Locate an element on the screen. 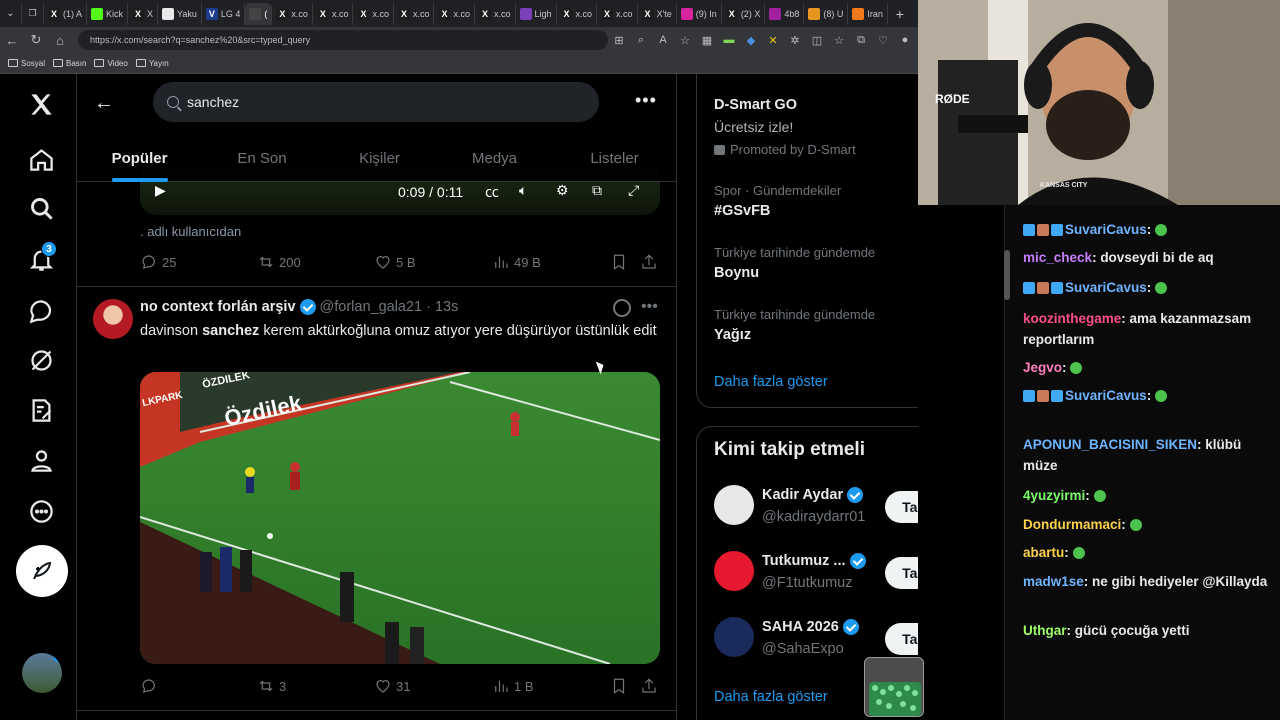 This screenshot has height=720, width=1280. play-icon: ▶ is located at coordinates (160, 190).